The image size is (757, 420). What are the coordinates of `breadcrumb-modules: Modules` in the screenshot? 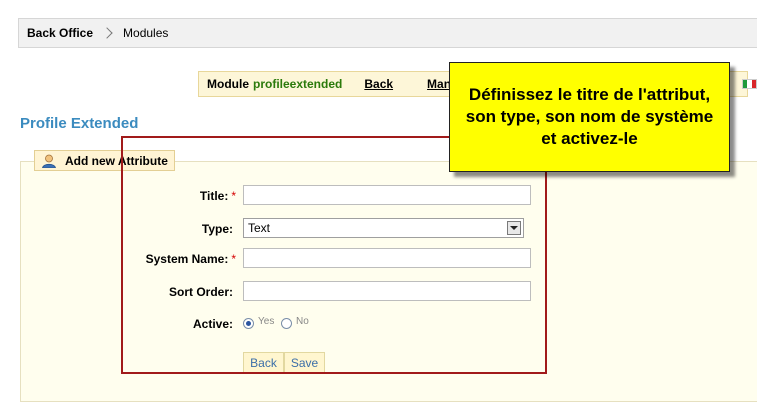 It's located at (145, 33).